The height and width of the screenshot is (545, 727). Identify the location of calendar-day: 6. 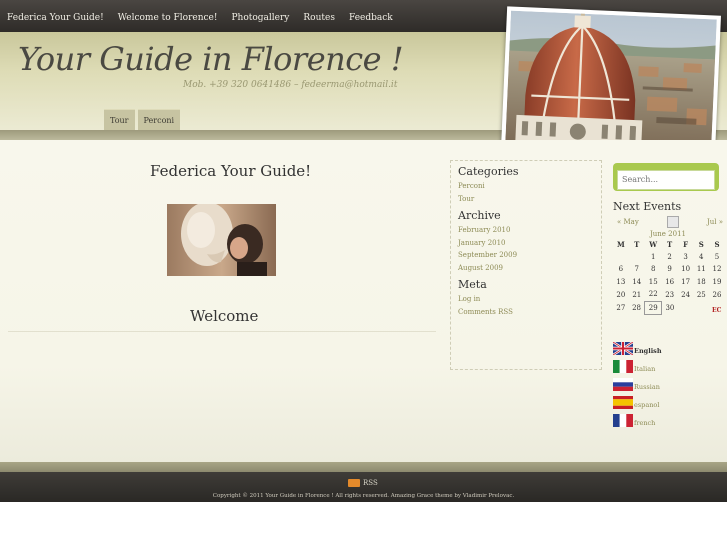
(621, 269).